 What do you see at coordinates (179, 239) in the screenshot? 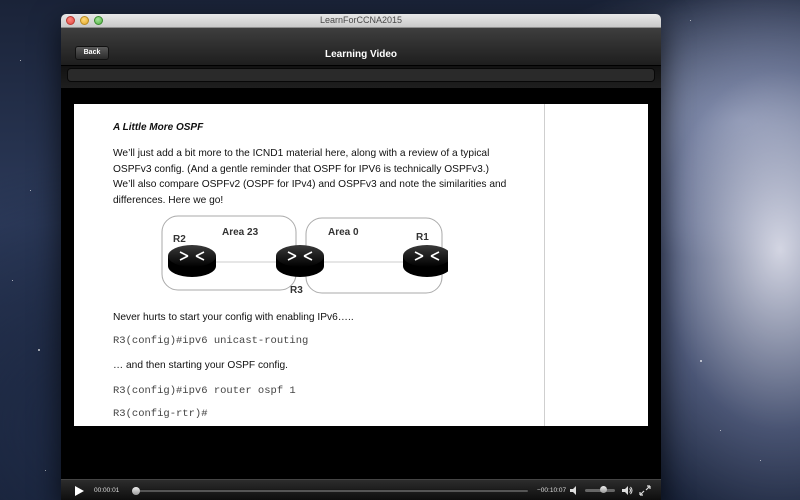
I see `router-r2-label: R2` at bounding box center [179, 239].